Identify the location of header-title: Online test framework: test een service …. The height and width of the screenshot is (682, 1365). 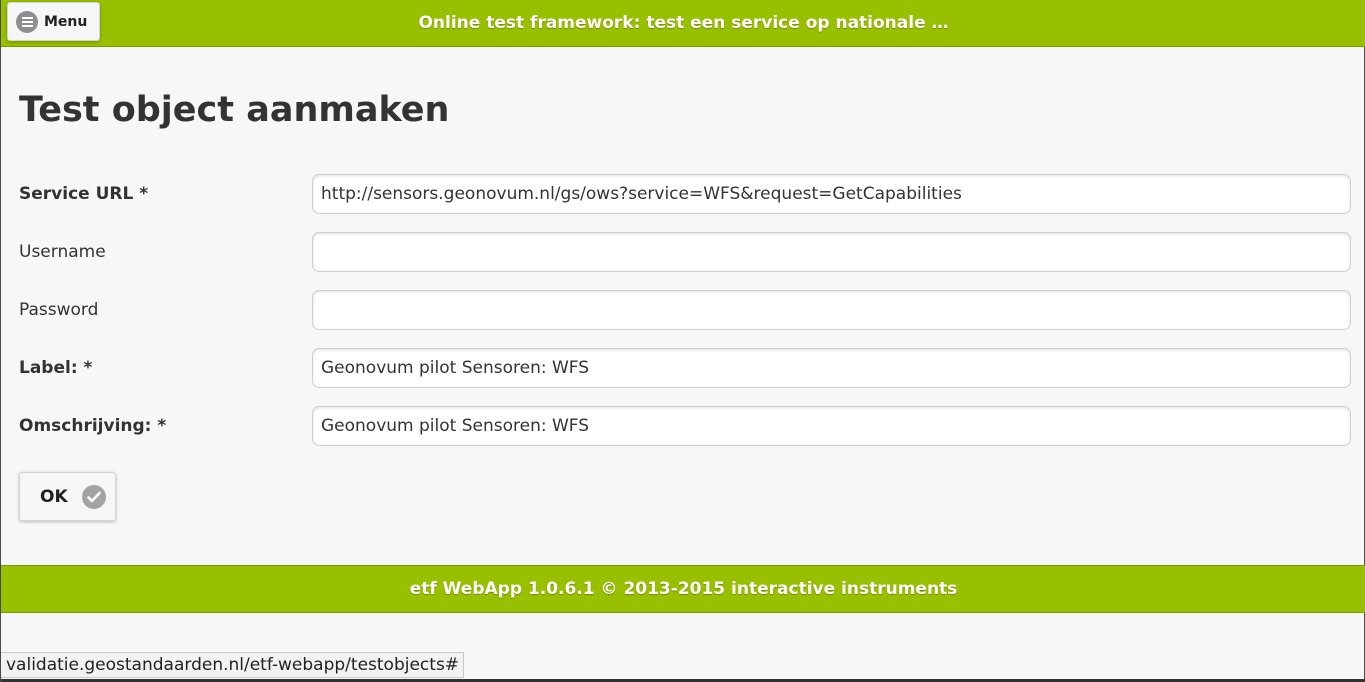
(683, 23).